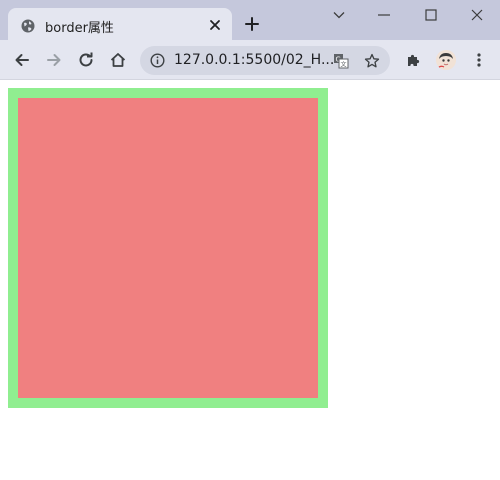  What do you see at coordinates (215, 24) in the screenshot?
I see `close-icon` at bounding box center [215, 24].